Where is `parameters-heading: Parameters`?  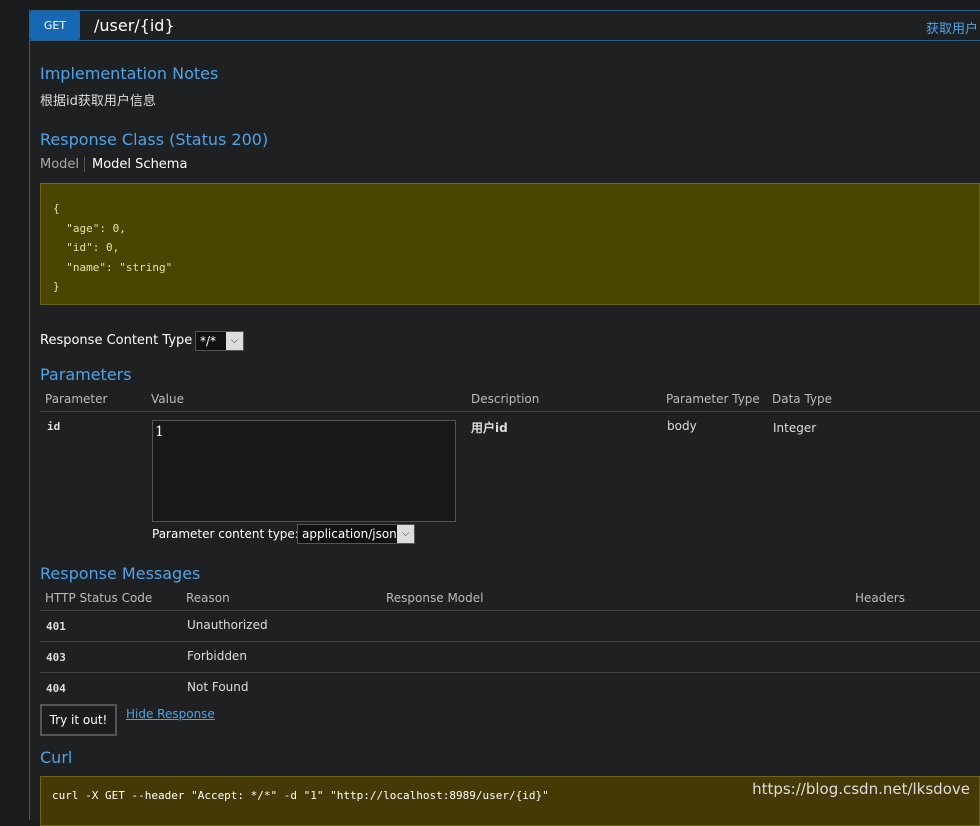
parameters-heading: Parameters is located at coordinates (86, 374).